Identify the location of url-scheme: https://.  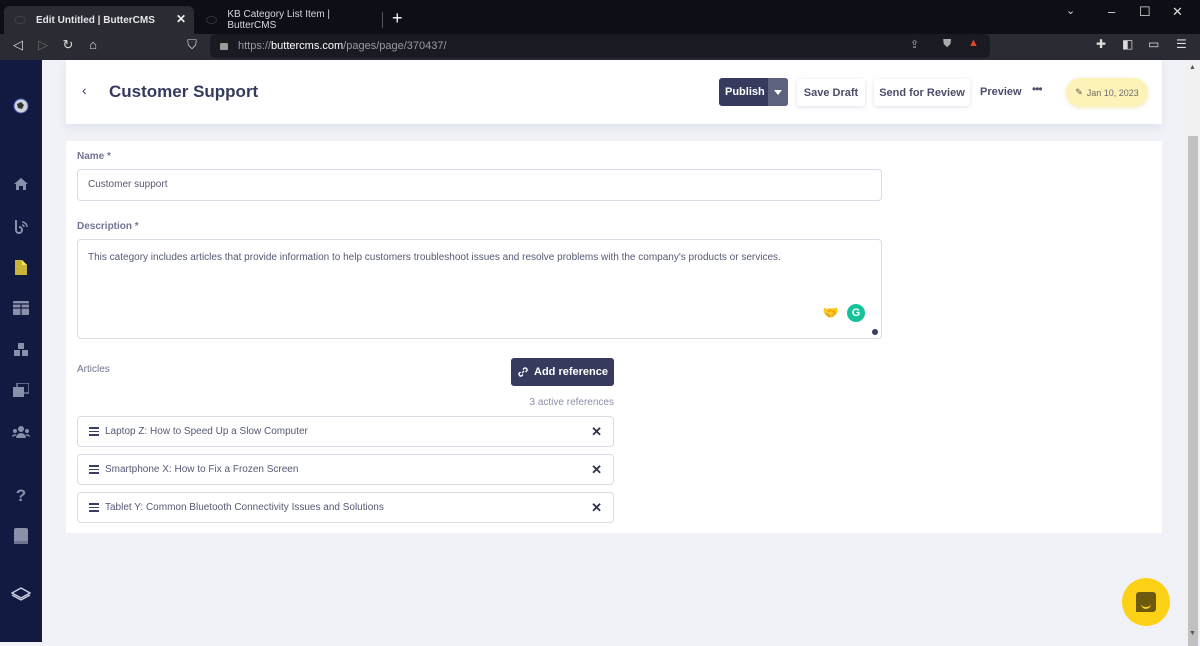
(255, 46).